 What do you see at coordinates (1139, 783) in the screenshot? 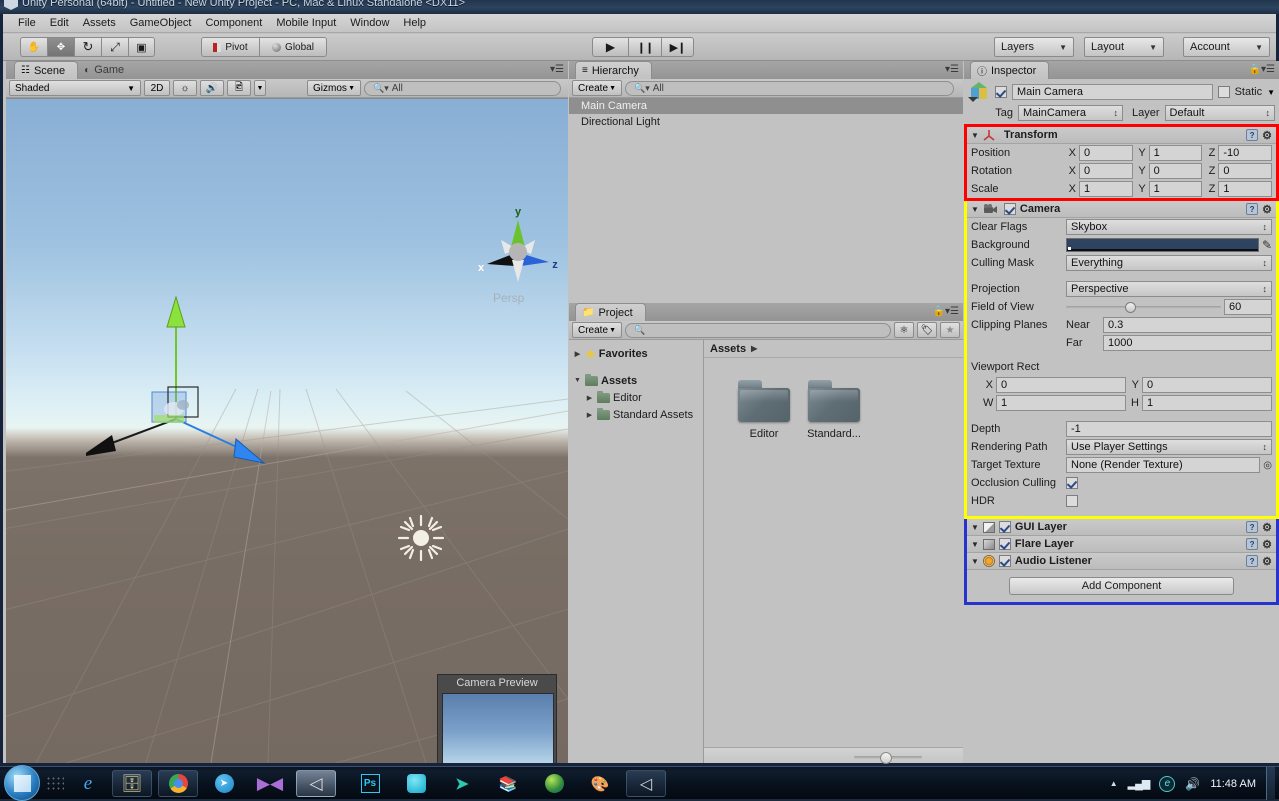
I see `network-icon: ▂▄▆` at bounding box center [1139, 783].